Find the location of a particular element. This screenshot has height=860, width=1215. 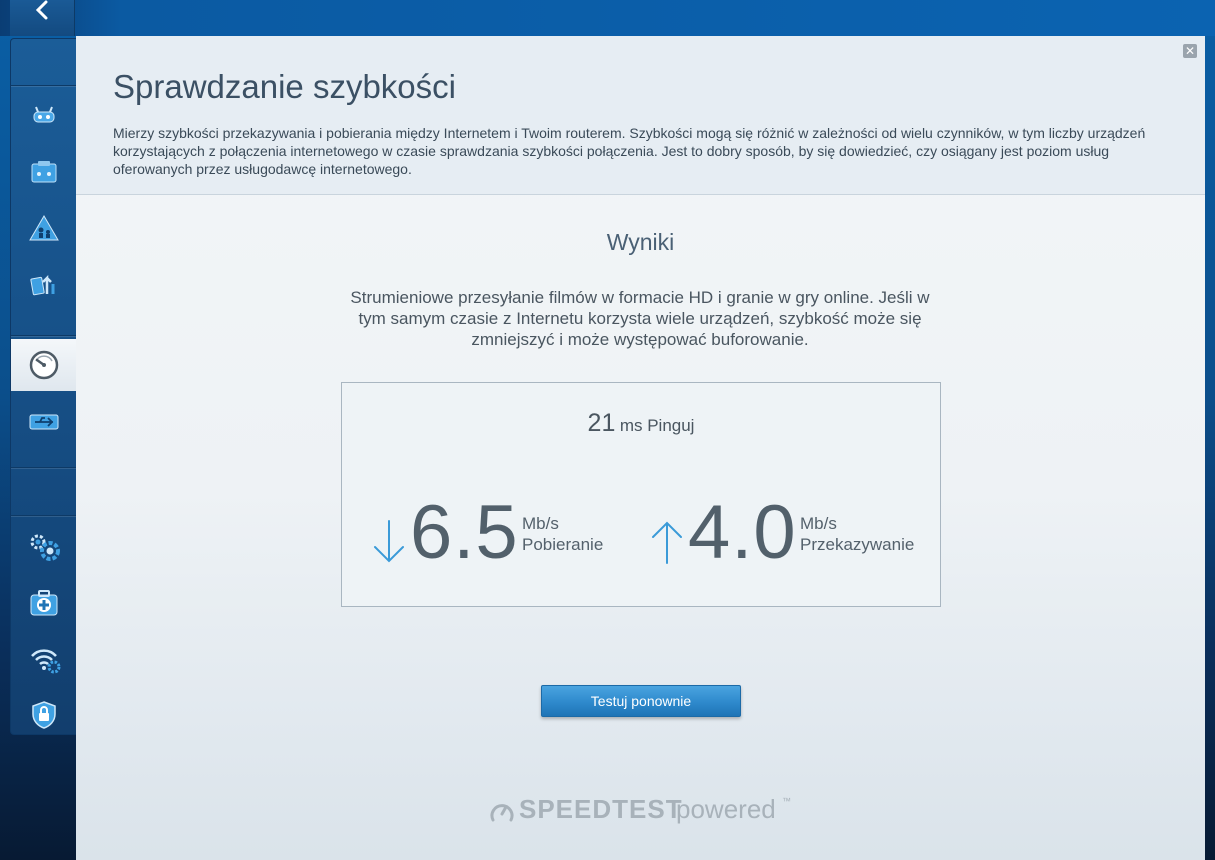

upload-metric: 4.0 Mb/s Przekazywanie is located at coordinates (790, 537).